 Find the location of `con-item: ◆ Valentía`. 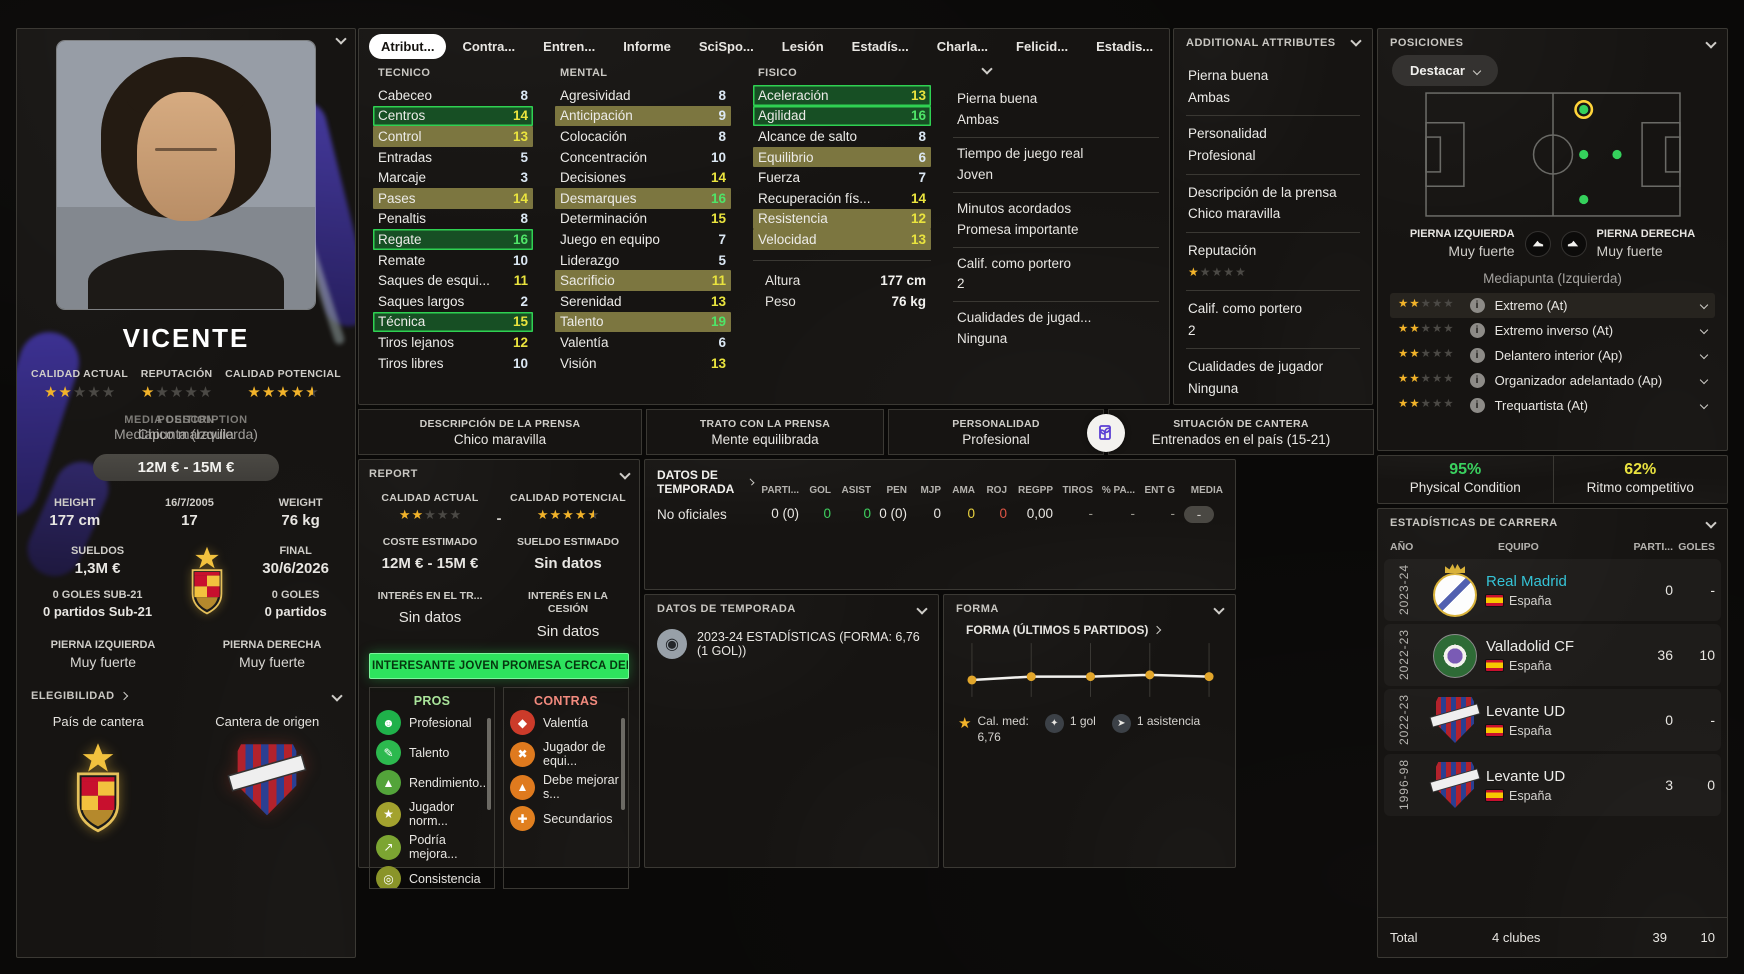

con-item: ◆ Valentía is located at coordinates (566, 723).